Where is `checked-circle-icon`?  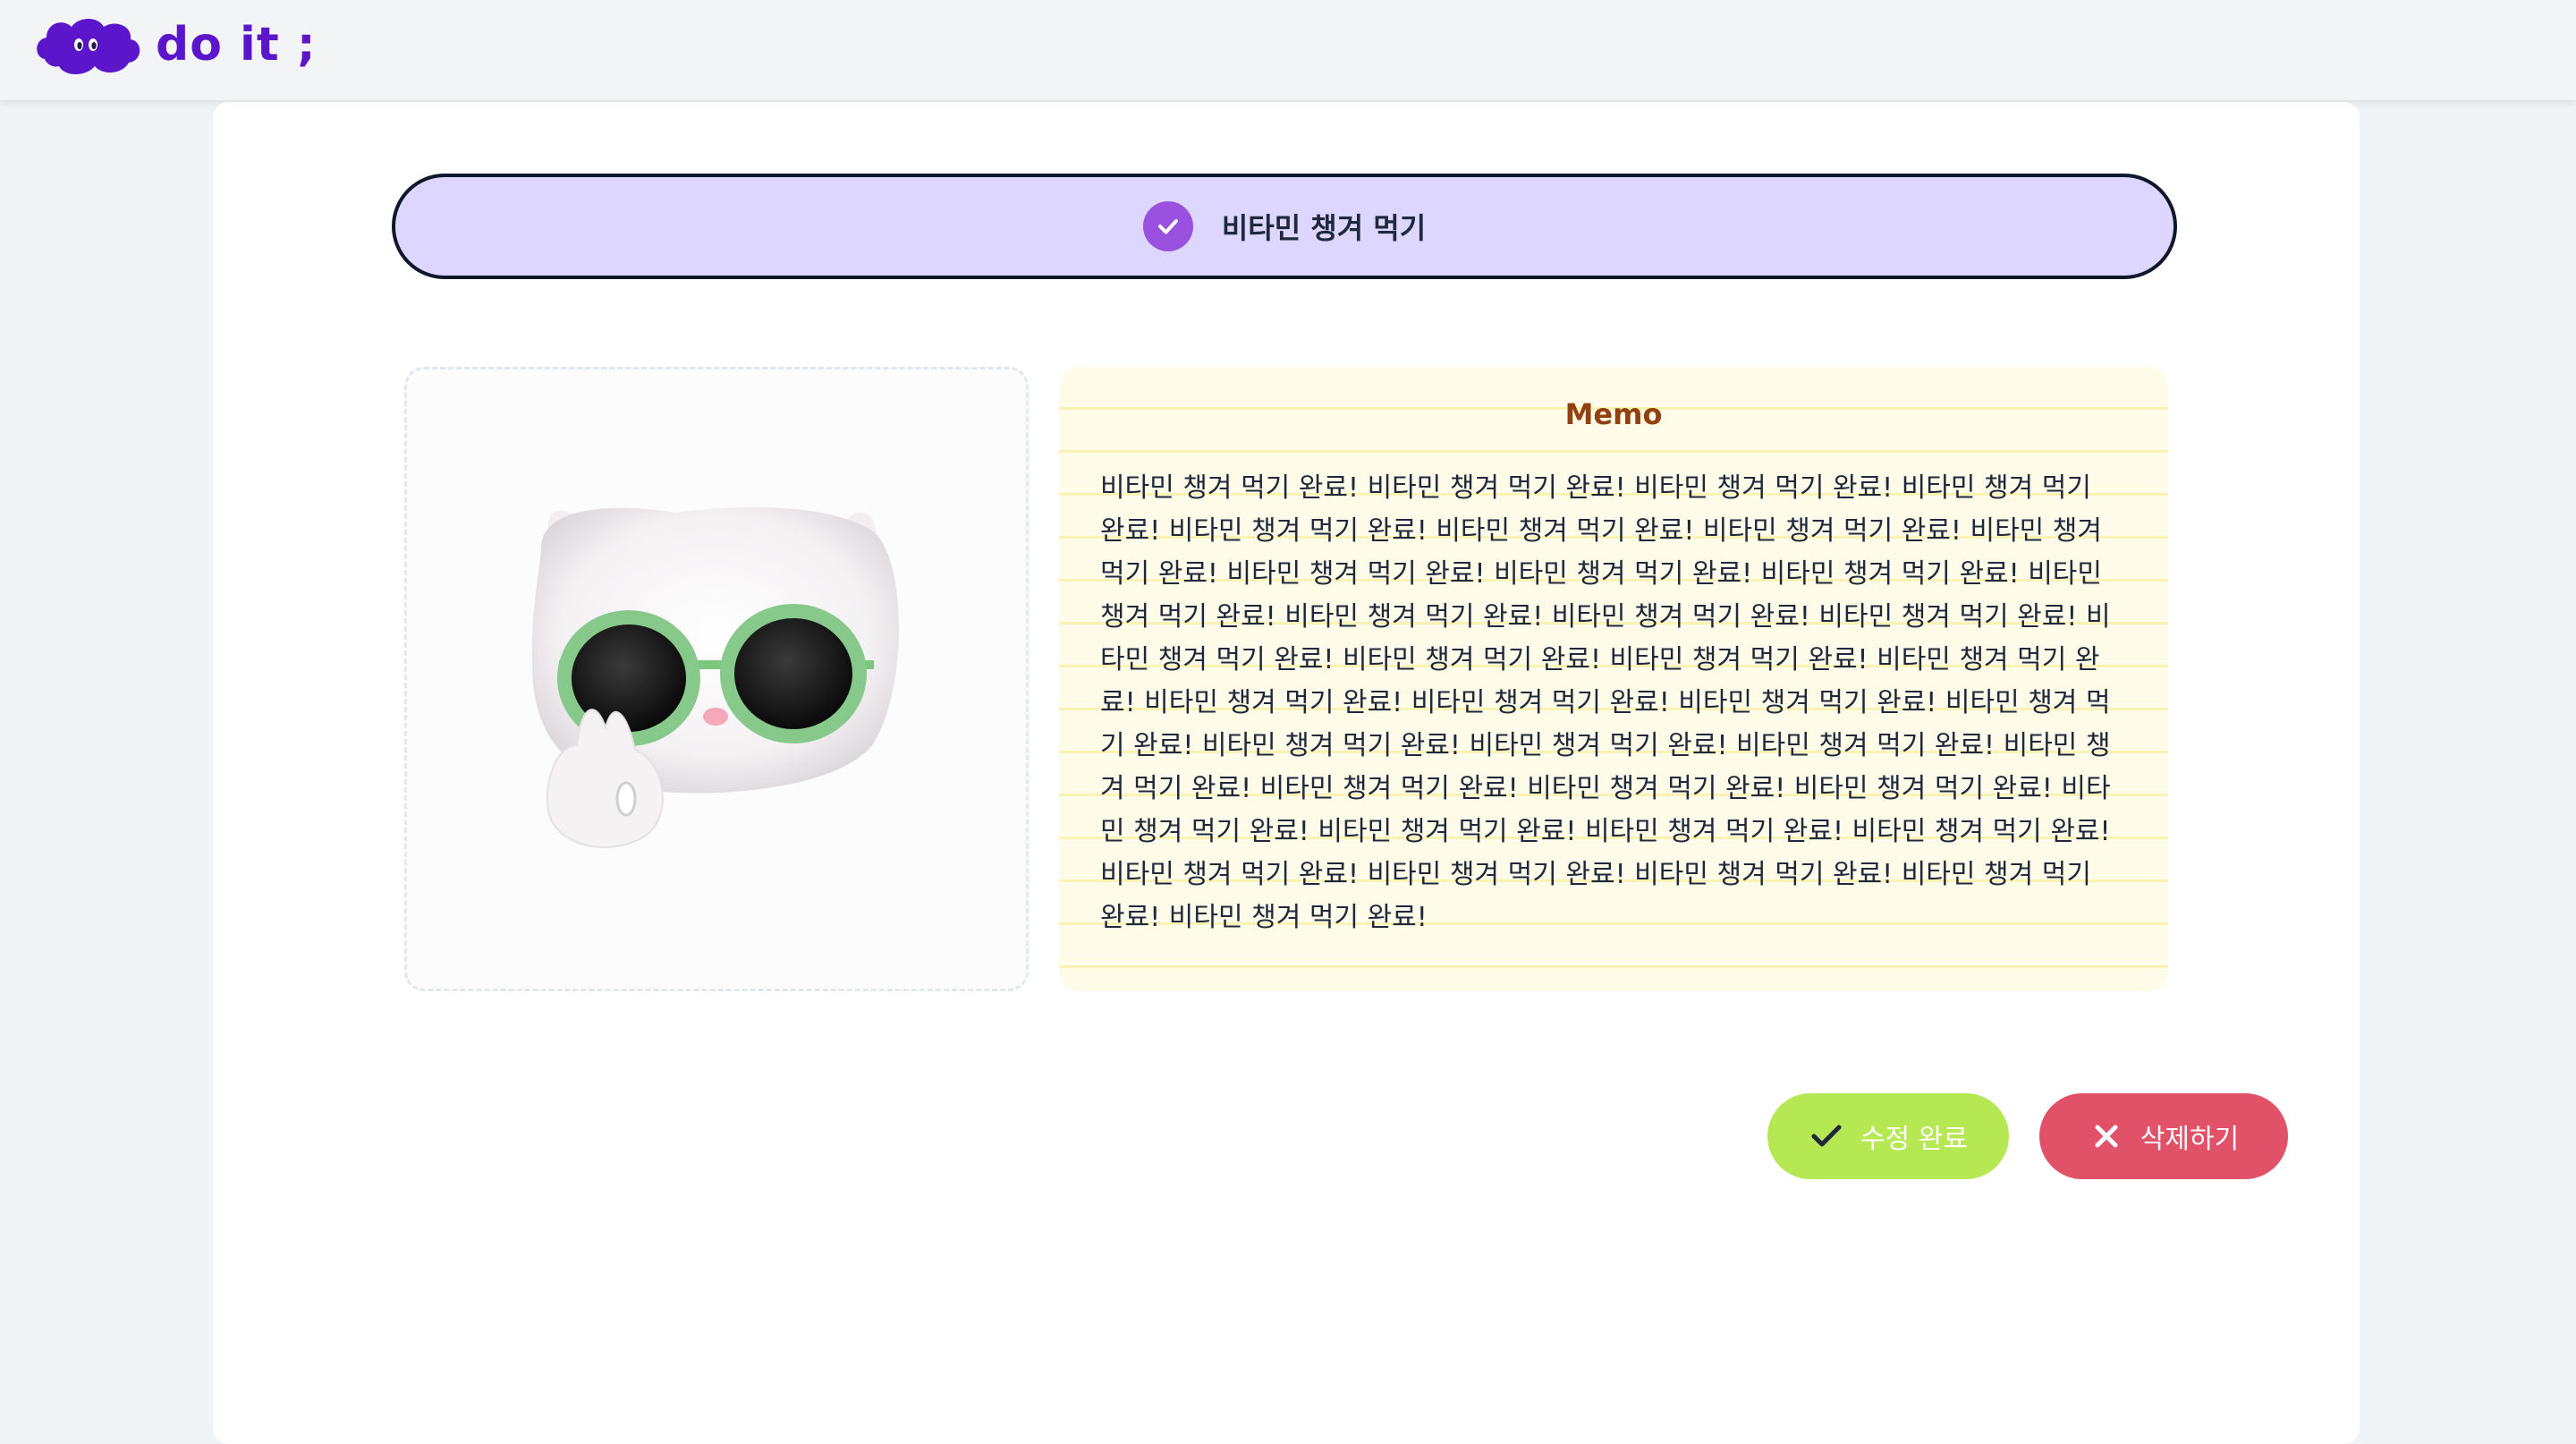
checked-circle-icon is located at coordinates (1167, 226).